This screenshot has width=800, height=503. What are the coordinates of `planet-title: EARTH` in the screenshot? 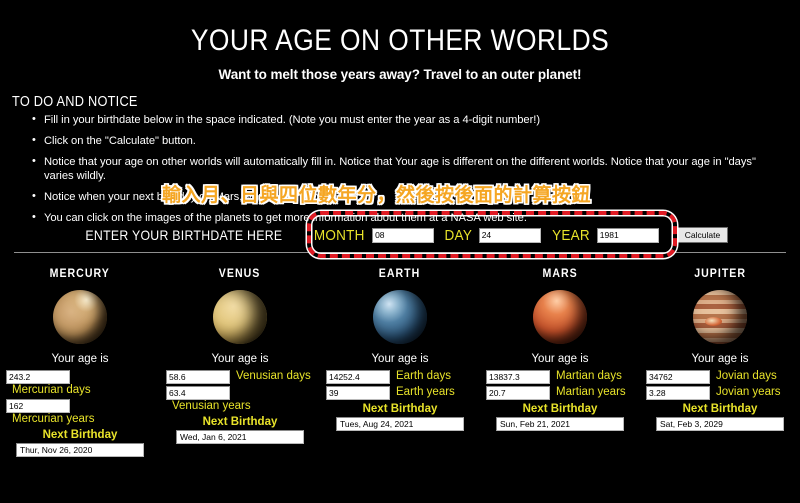 It's located at (400, 274).